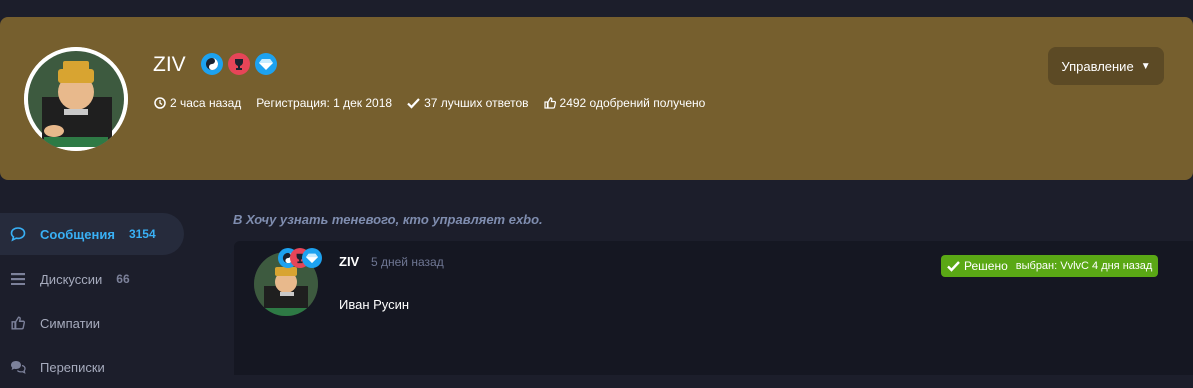 The height and width of the screenshot is (388, 1193). What do you see at coordinates (123, 279) in the screenshot?
I see `sidebar-item-count: 66` at bounding box center [123, 279].